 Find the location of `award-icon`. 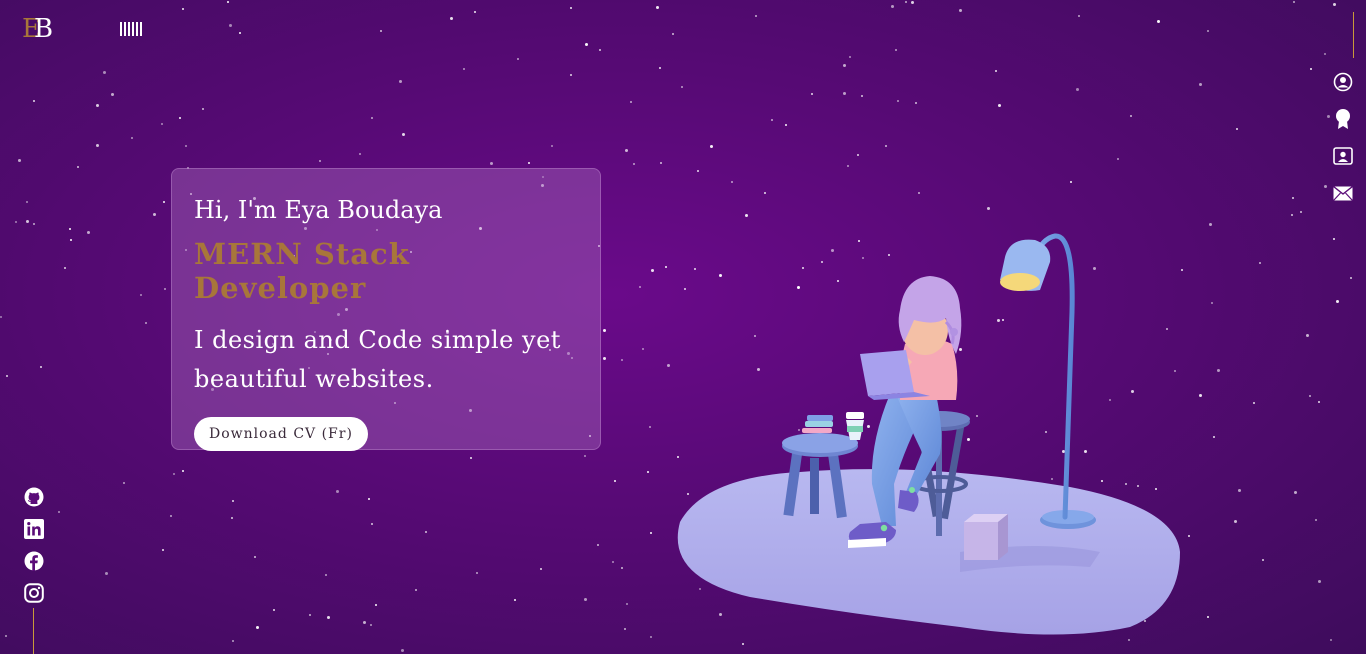

award-icon is located at coordinates (1343, 119).